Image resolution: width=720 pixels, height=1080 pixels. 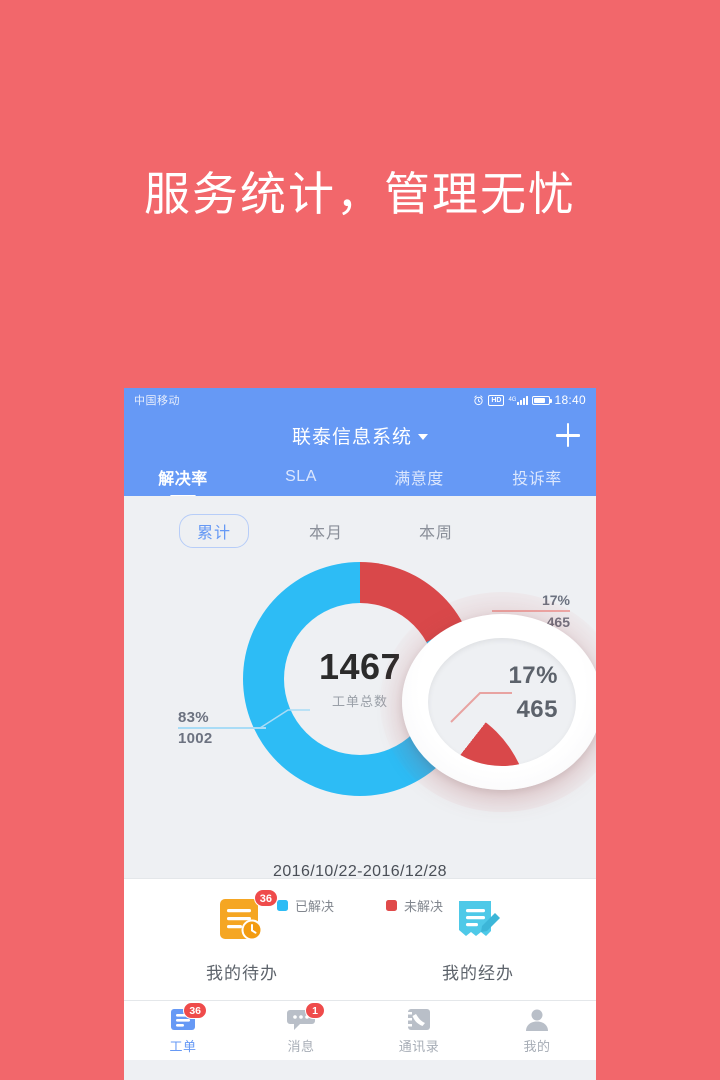 I want to click on period-filters: 累计 本月 本周, so click(x=360, y=522).